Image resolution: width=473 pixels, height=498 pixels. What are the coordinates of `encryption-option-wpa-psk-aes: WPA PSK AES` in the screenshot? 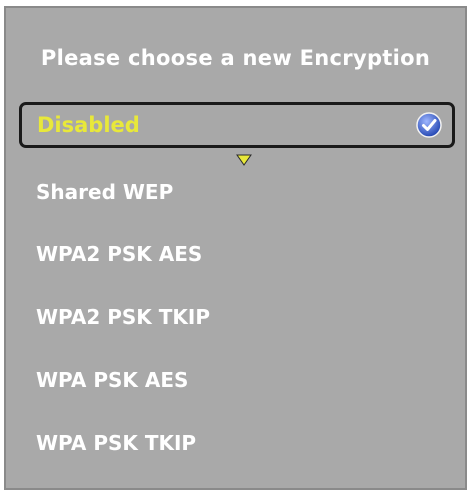 It's located at (112, 380).